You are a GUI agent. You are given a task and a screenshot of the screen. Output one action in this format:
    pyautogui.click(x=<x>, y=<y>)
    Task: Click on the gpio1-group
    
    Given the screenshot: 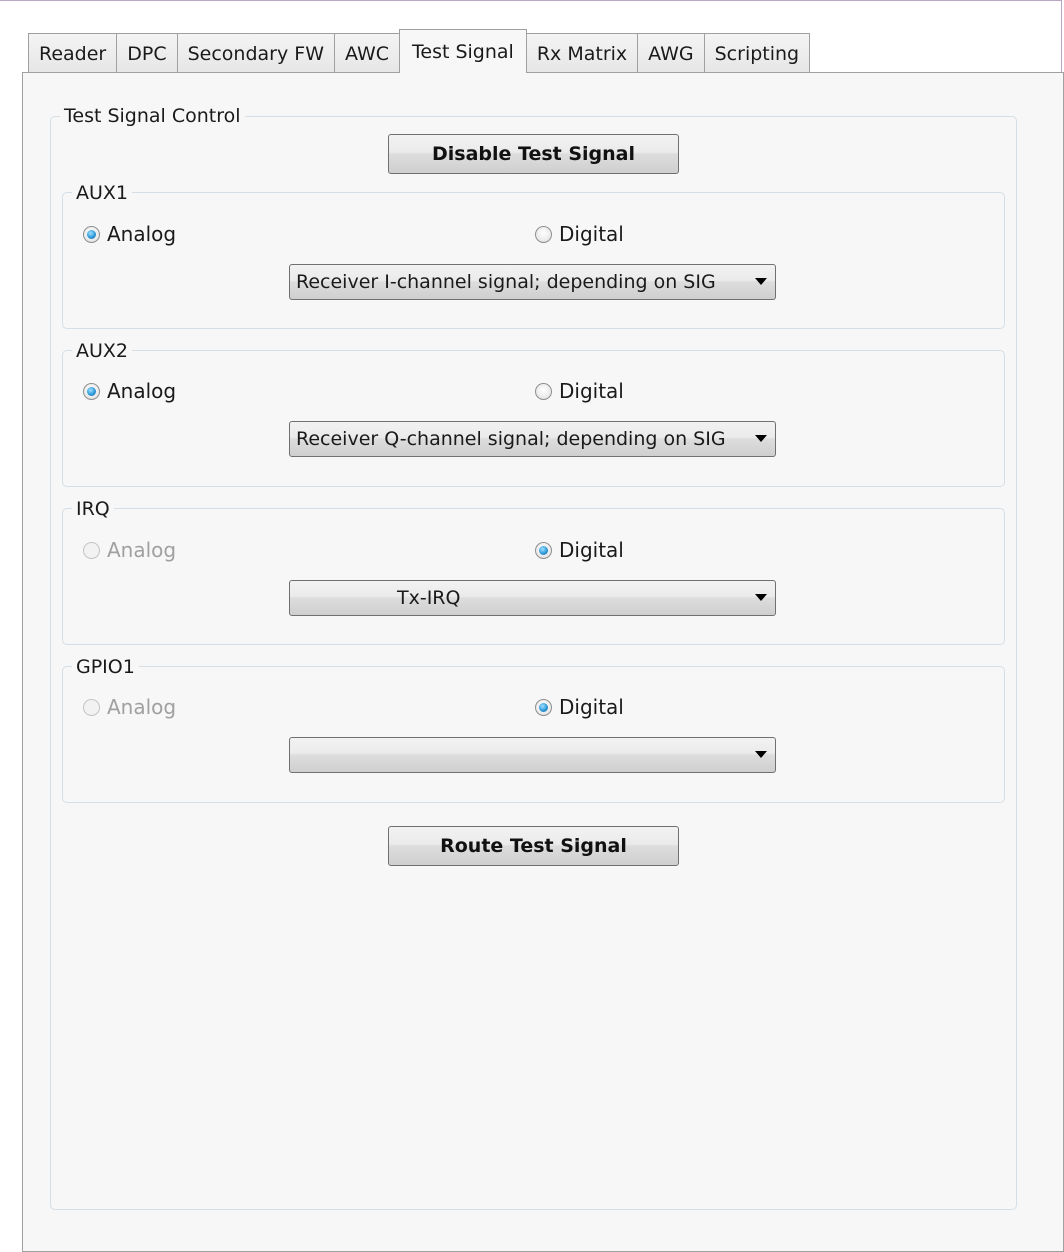 What is the action you would take?
    pyautogui.click(x=533, y=734)
    